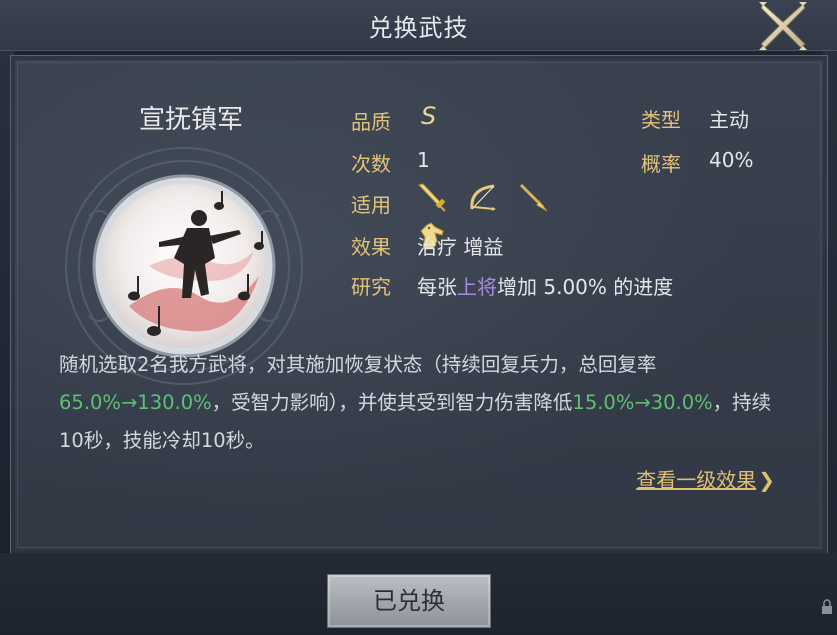 The height and width of the screenshot is (635, 837). What do you see at coordinates (135, 402) in the screenshot?
I see `heal-rate-value: 65.0%→130.0%` at bounding box center [135, 402].